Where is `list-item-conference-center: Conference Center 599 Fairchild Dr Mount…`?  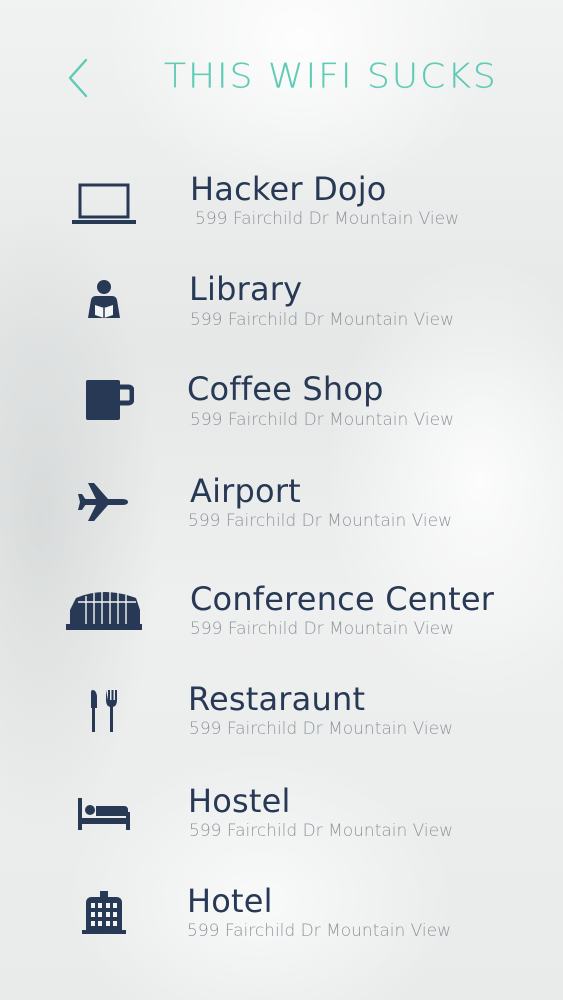 list-item-conference-center: Conference Center 599 Fairchild Dr Mount… is located at coordinates (281, 622).